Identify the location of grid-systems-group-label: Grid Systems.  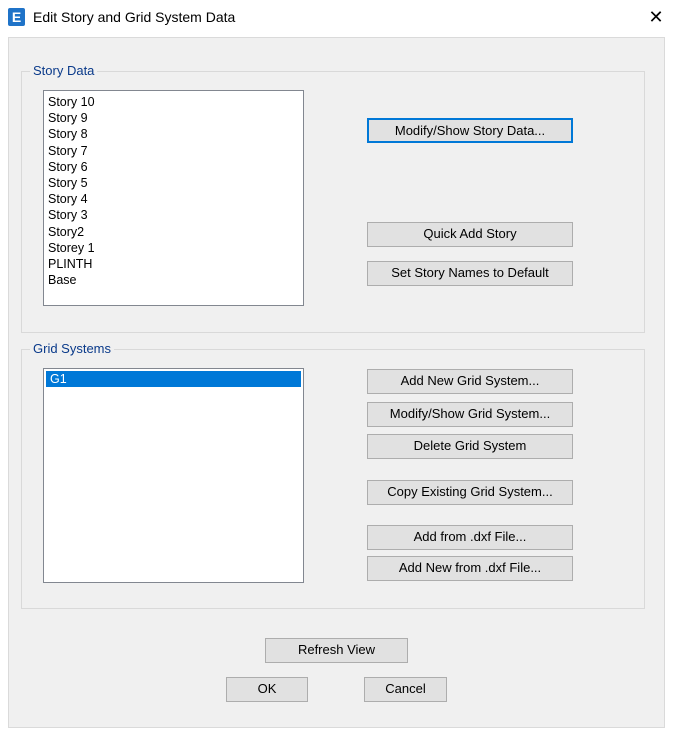
(72, 349).